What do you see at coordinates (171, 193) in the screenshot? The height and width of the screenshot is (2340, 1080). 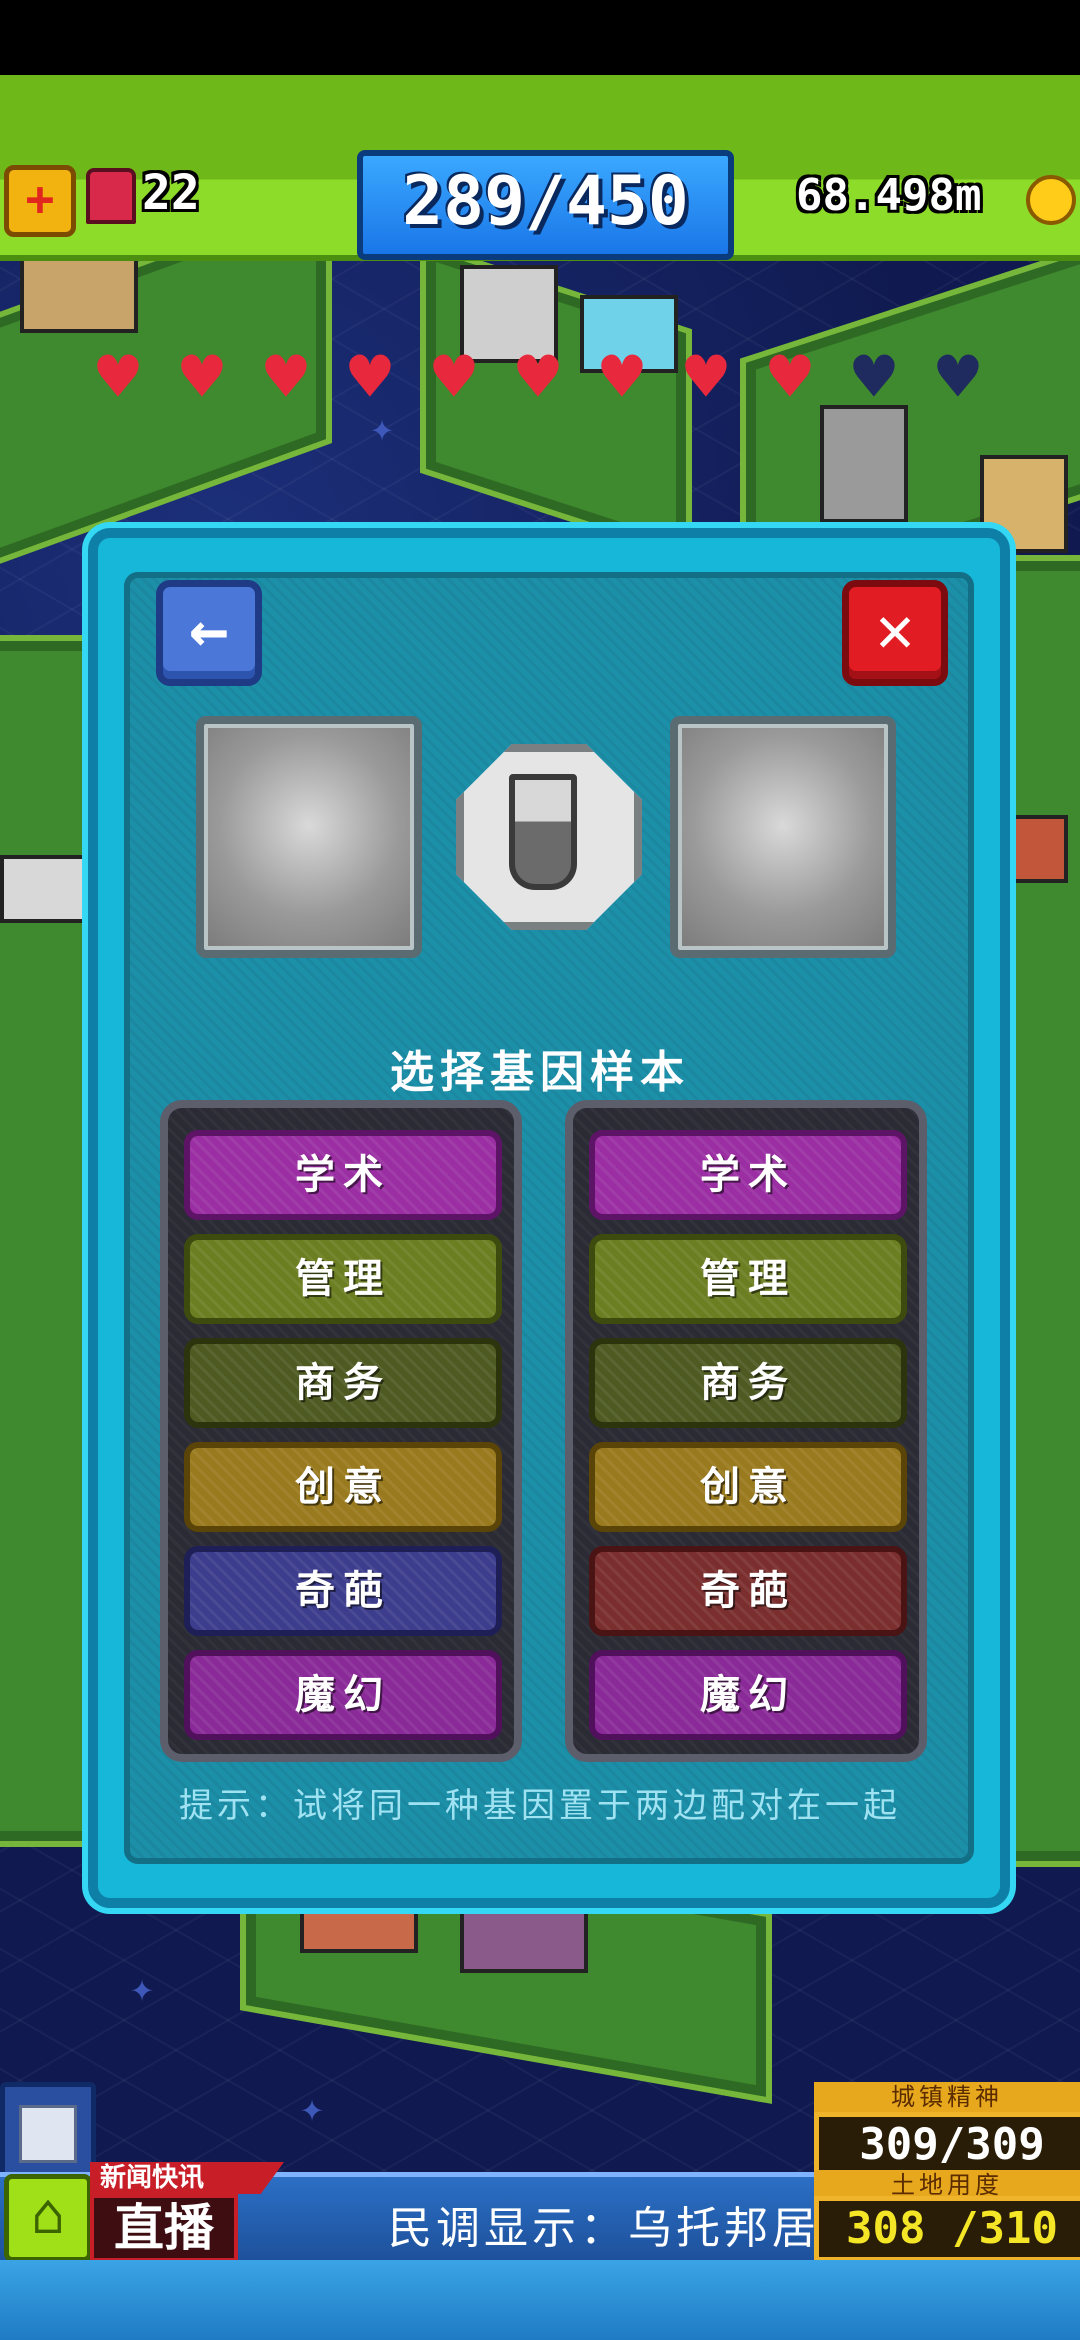 I see `tank-count: 22` at bounding box center [171, 193].